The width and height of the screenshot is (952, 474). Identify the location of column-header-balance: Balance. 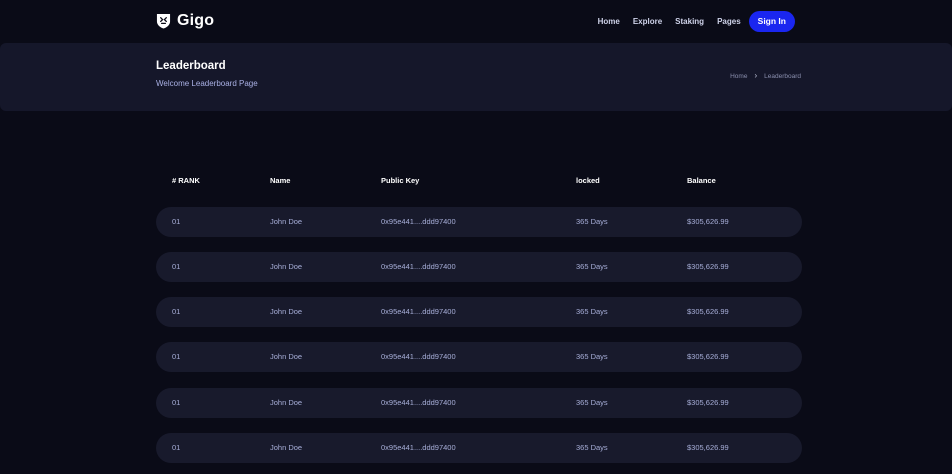
(701, 180).